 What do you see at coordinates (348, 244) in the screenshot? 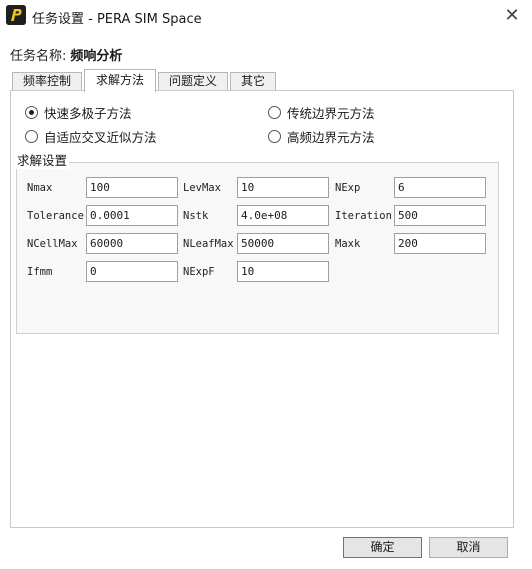
I see `maxk-label: Maxk` at bounding box center [348, 244].